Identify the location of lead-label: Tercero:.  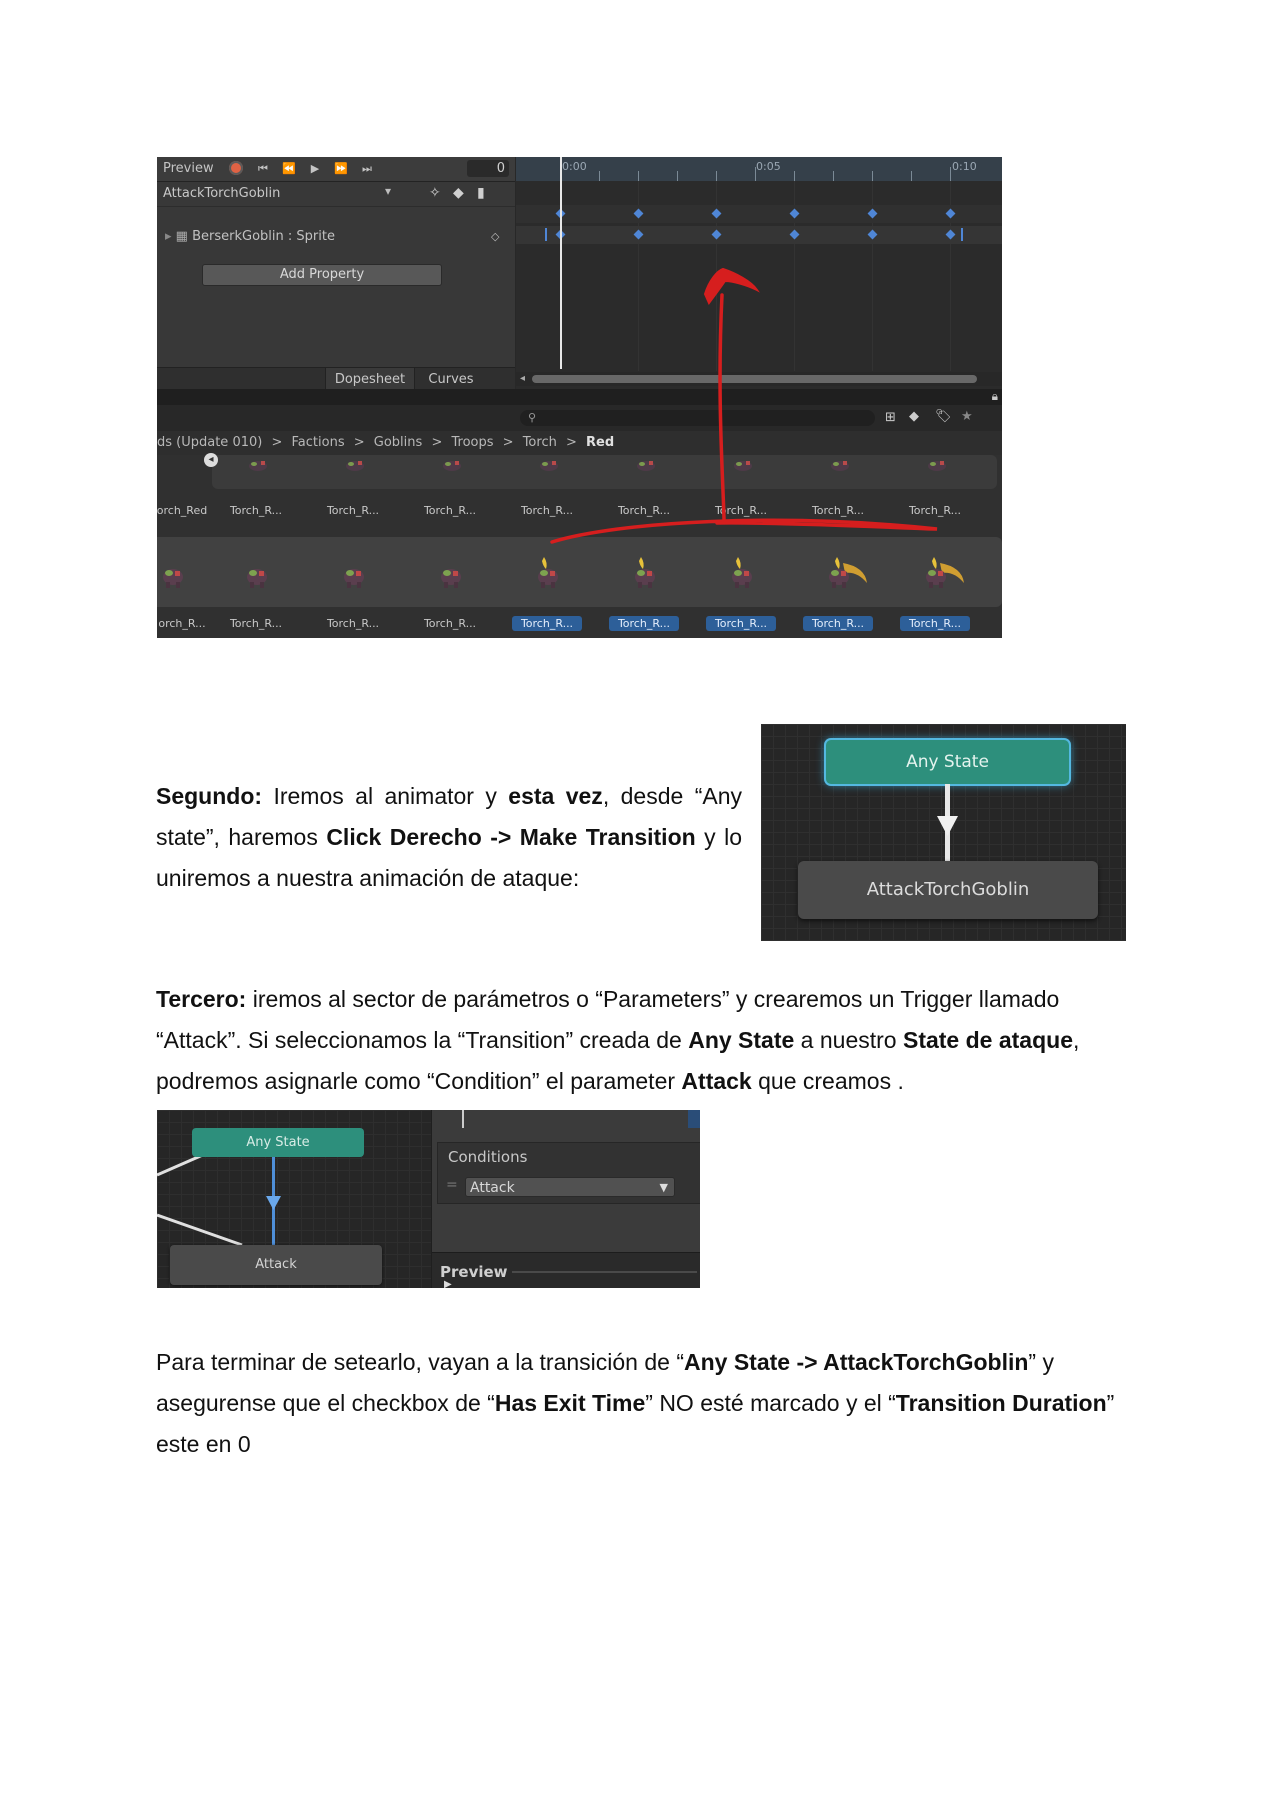
(201, 999).